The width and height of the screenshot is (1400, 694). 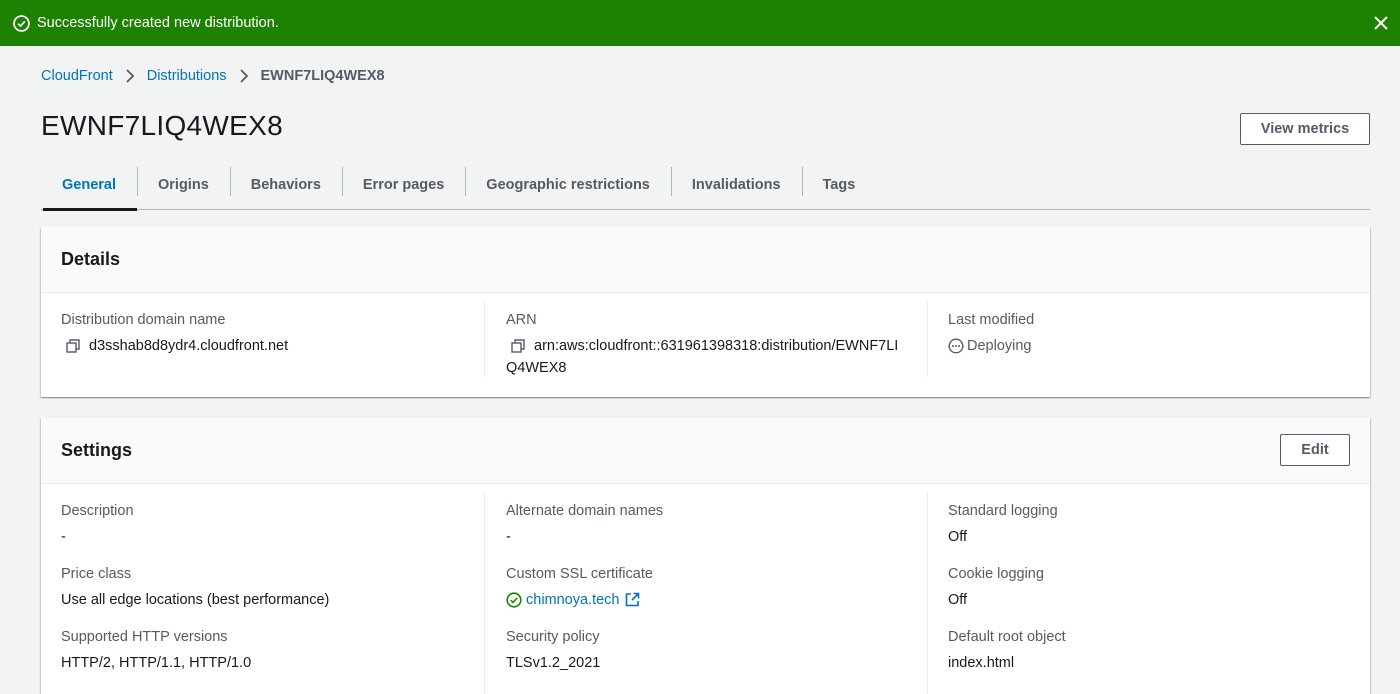 What do you see at coordinates (958, 600) in the screenshot?
I see `cookie-logging-value: Off` at bounding box center [958, 600].